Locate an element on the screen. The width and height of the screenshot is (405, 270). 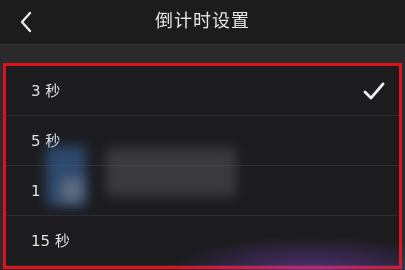
option-label: 1 is located at coordinates (36, 191).